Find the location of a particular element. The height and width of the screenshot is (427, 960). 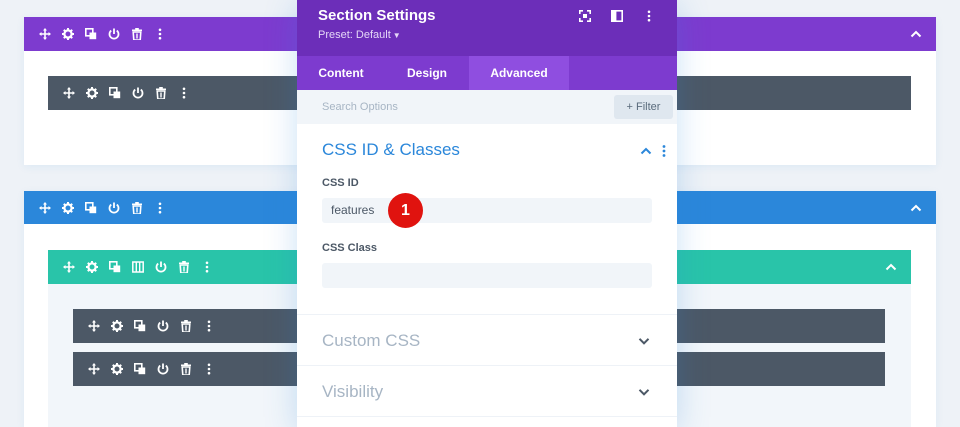

modal-tabs: Content Design Advanced is located at coordinates (487, 73).